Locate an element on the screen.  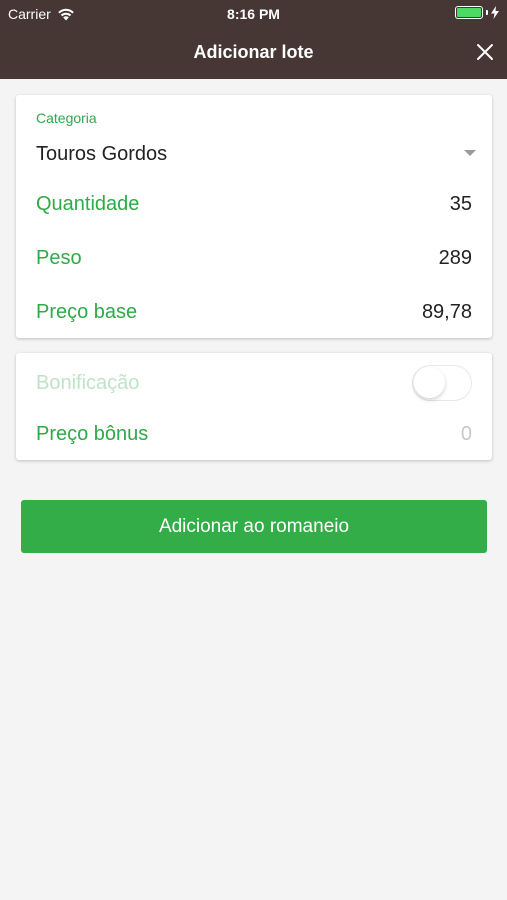
battery-icon is located at coordinates (469, 12).